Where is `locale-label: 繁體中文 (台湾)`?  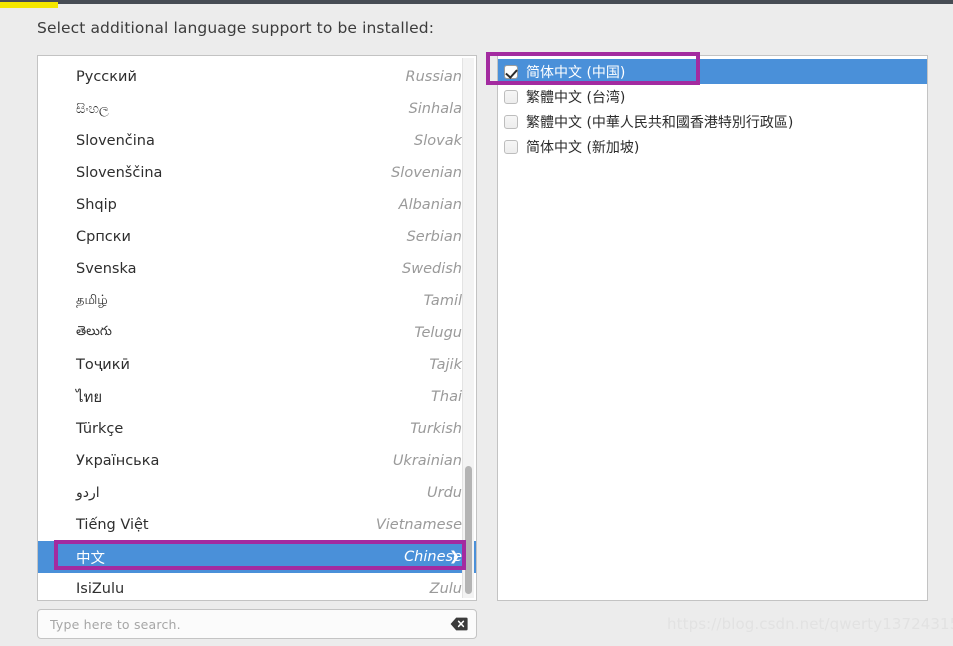
locale-label: 繁體中文 (台湾) is located at coordinates (576, 97).